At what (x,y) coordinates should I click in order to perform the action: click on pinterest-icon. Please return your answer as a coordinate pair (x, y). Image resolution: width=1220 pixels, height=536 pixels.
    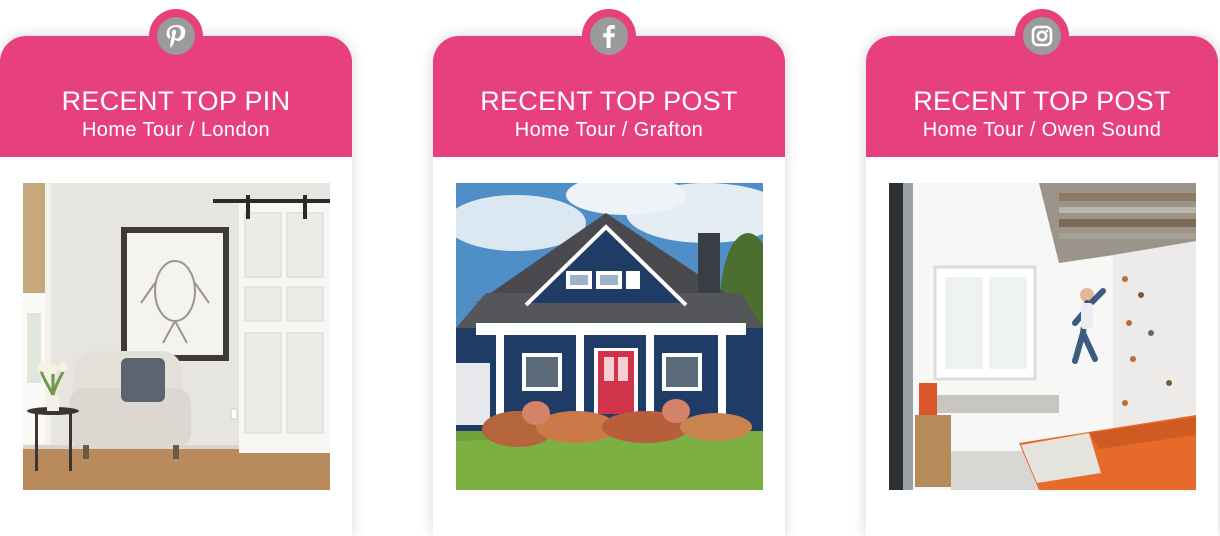
    Looking at the image, I should click on (176, 36).